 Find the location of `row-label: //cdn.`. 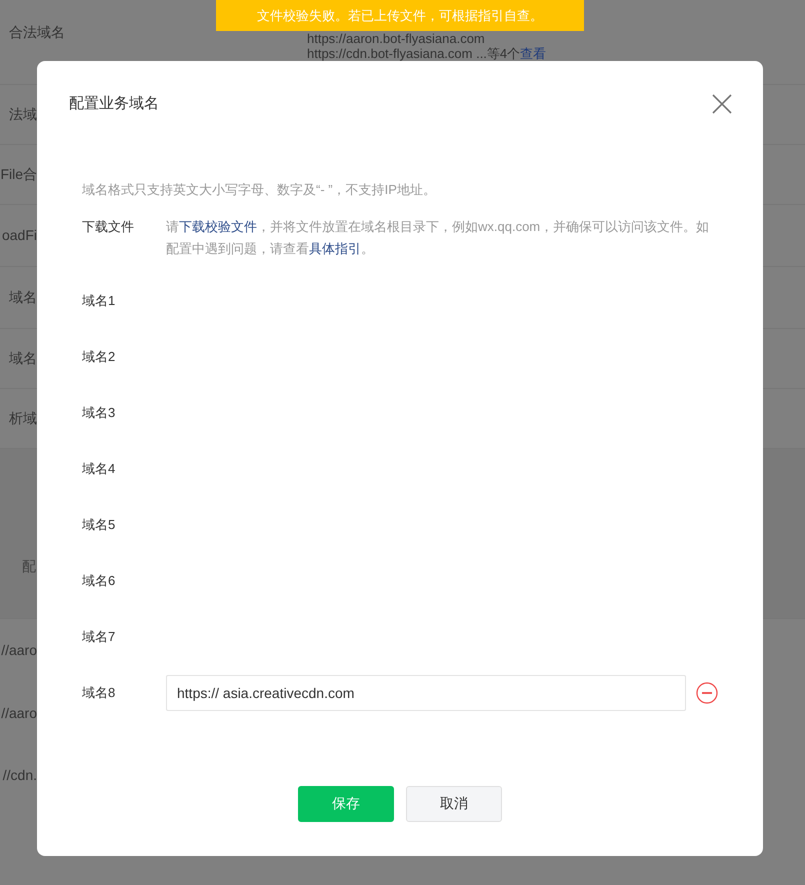

row-label: //cdn. is located at coordinates (19, 775).